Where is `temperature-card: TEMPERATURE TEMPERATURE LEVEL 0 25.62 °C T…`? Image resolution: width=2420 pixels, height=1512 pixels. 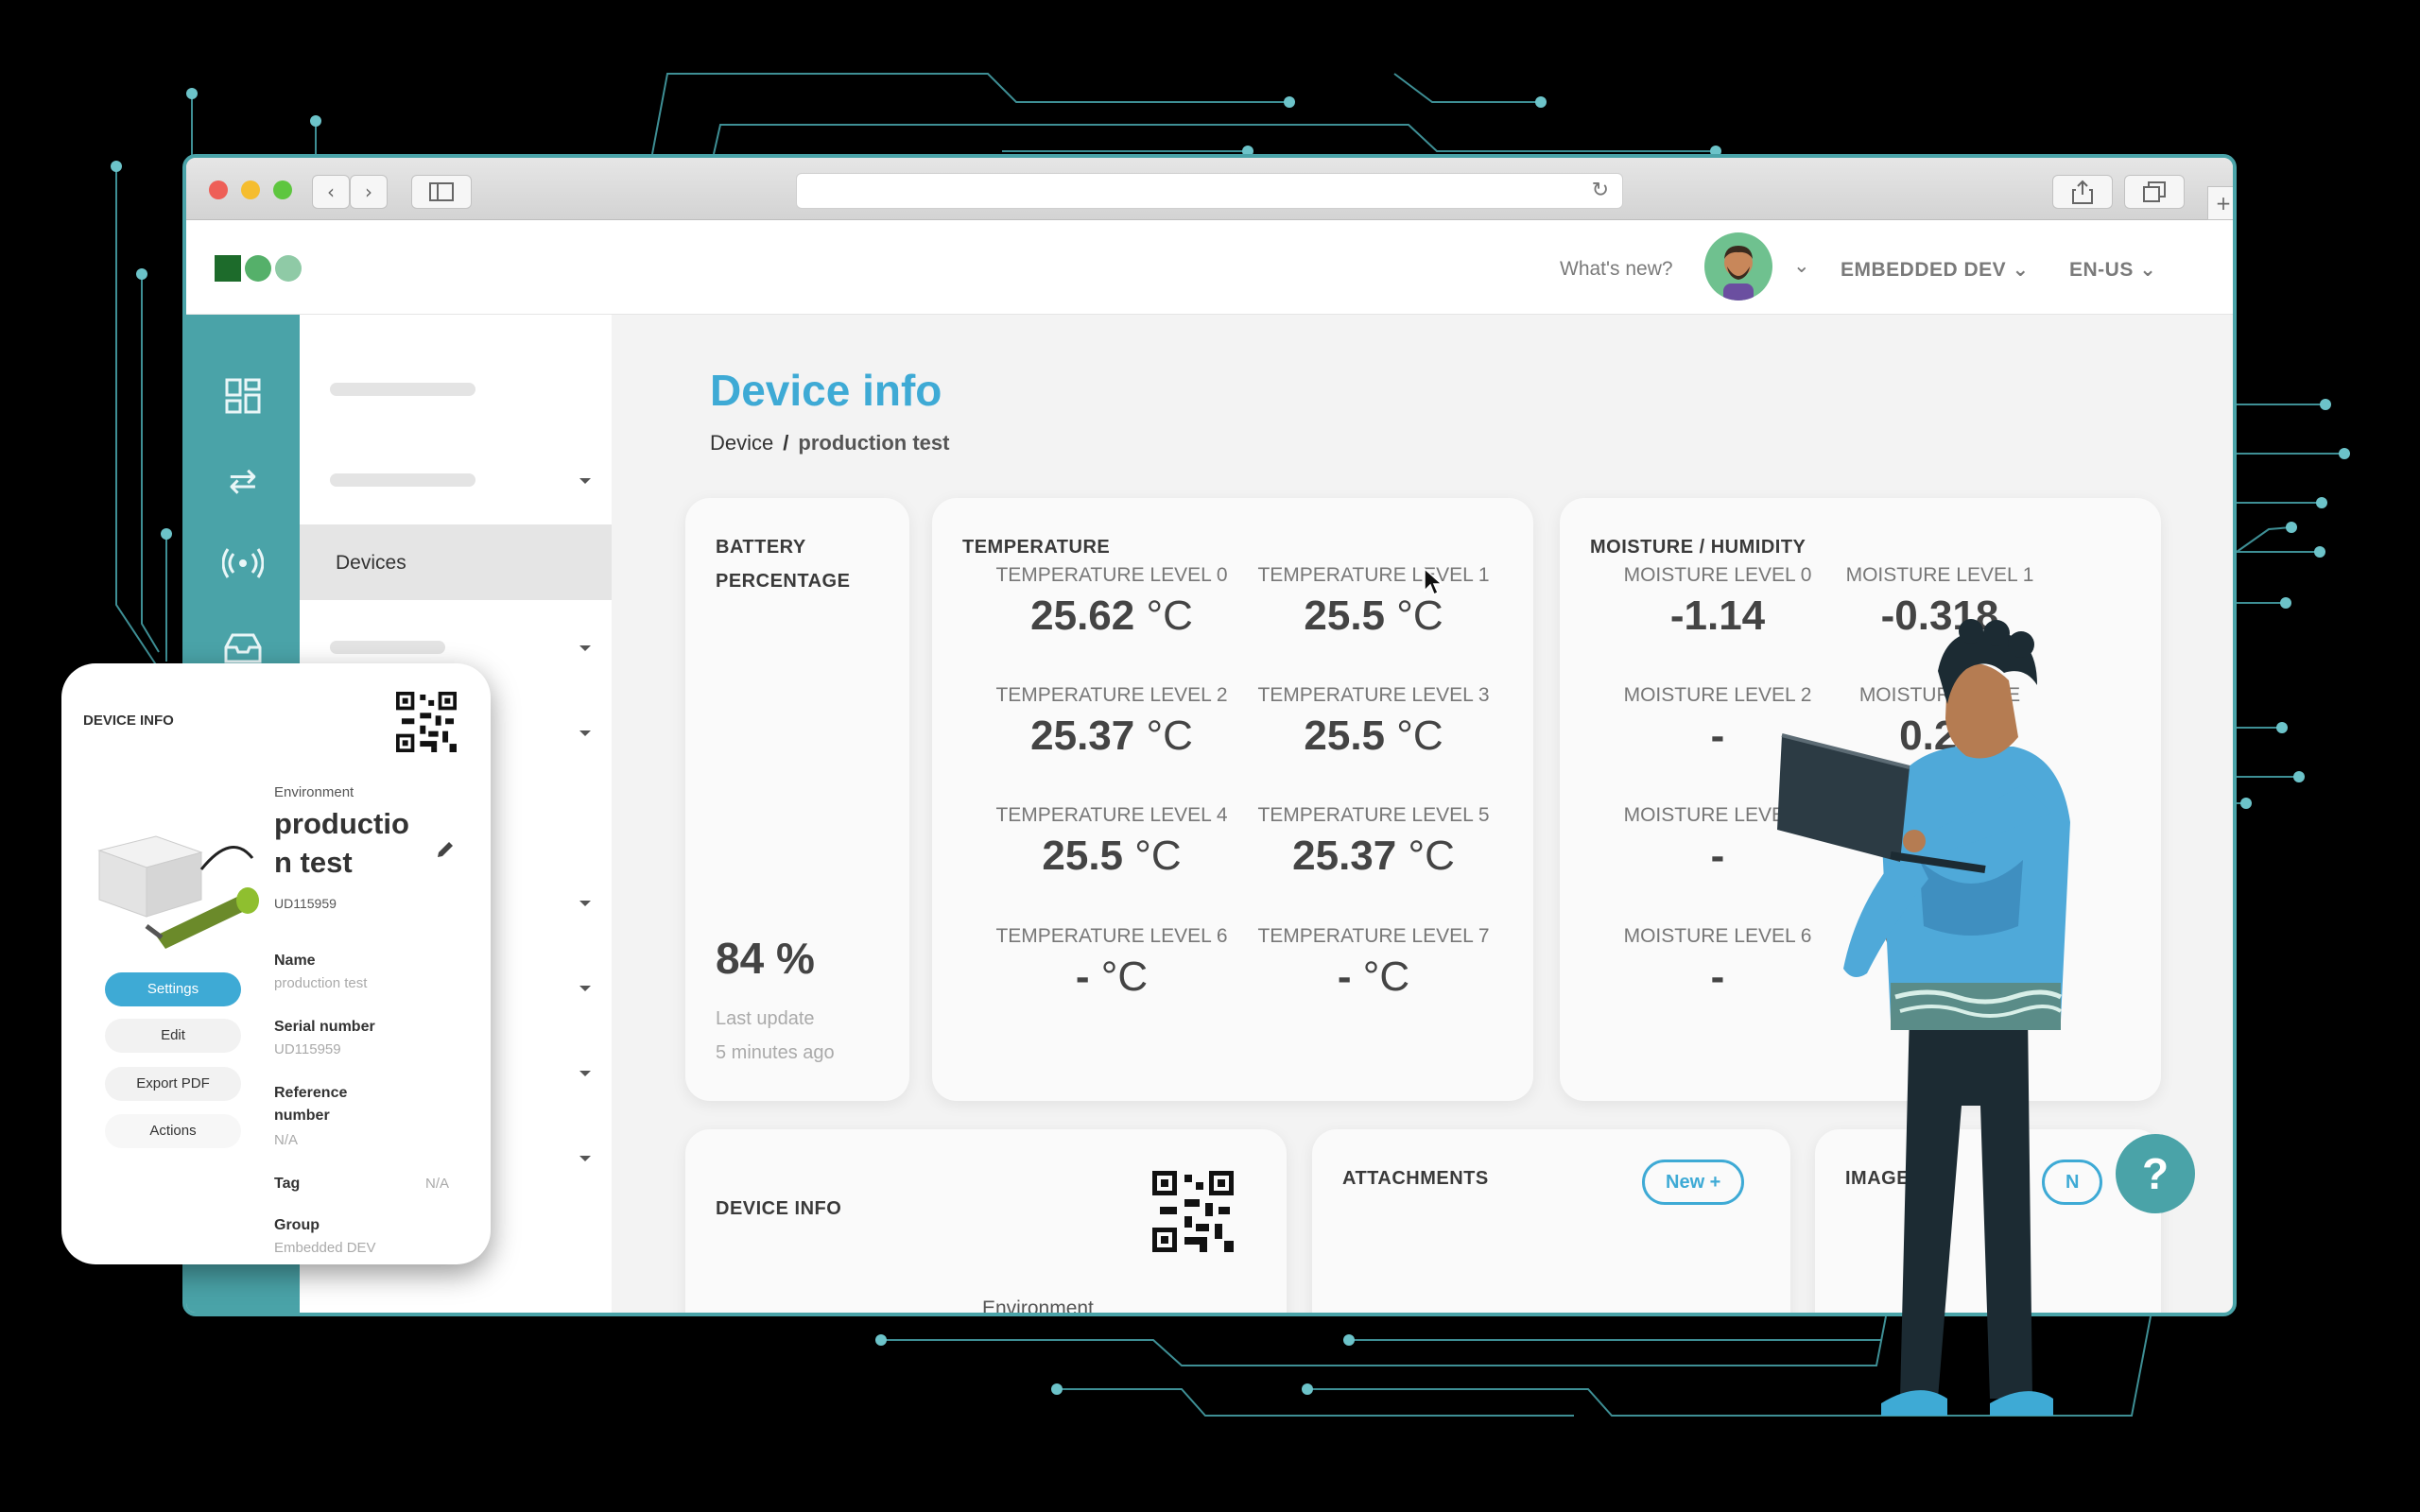 temperature-card: TEMPERATURE TEMPERATURE LEVEL 0 25.62 °C T… is located at coordinates (1232, 799).